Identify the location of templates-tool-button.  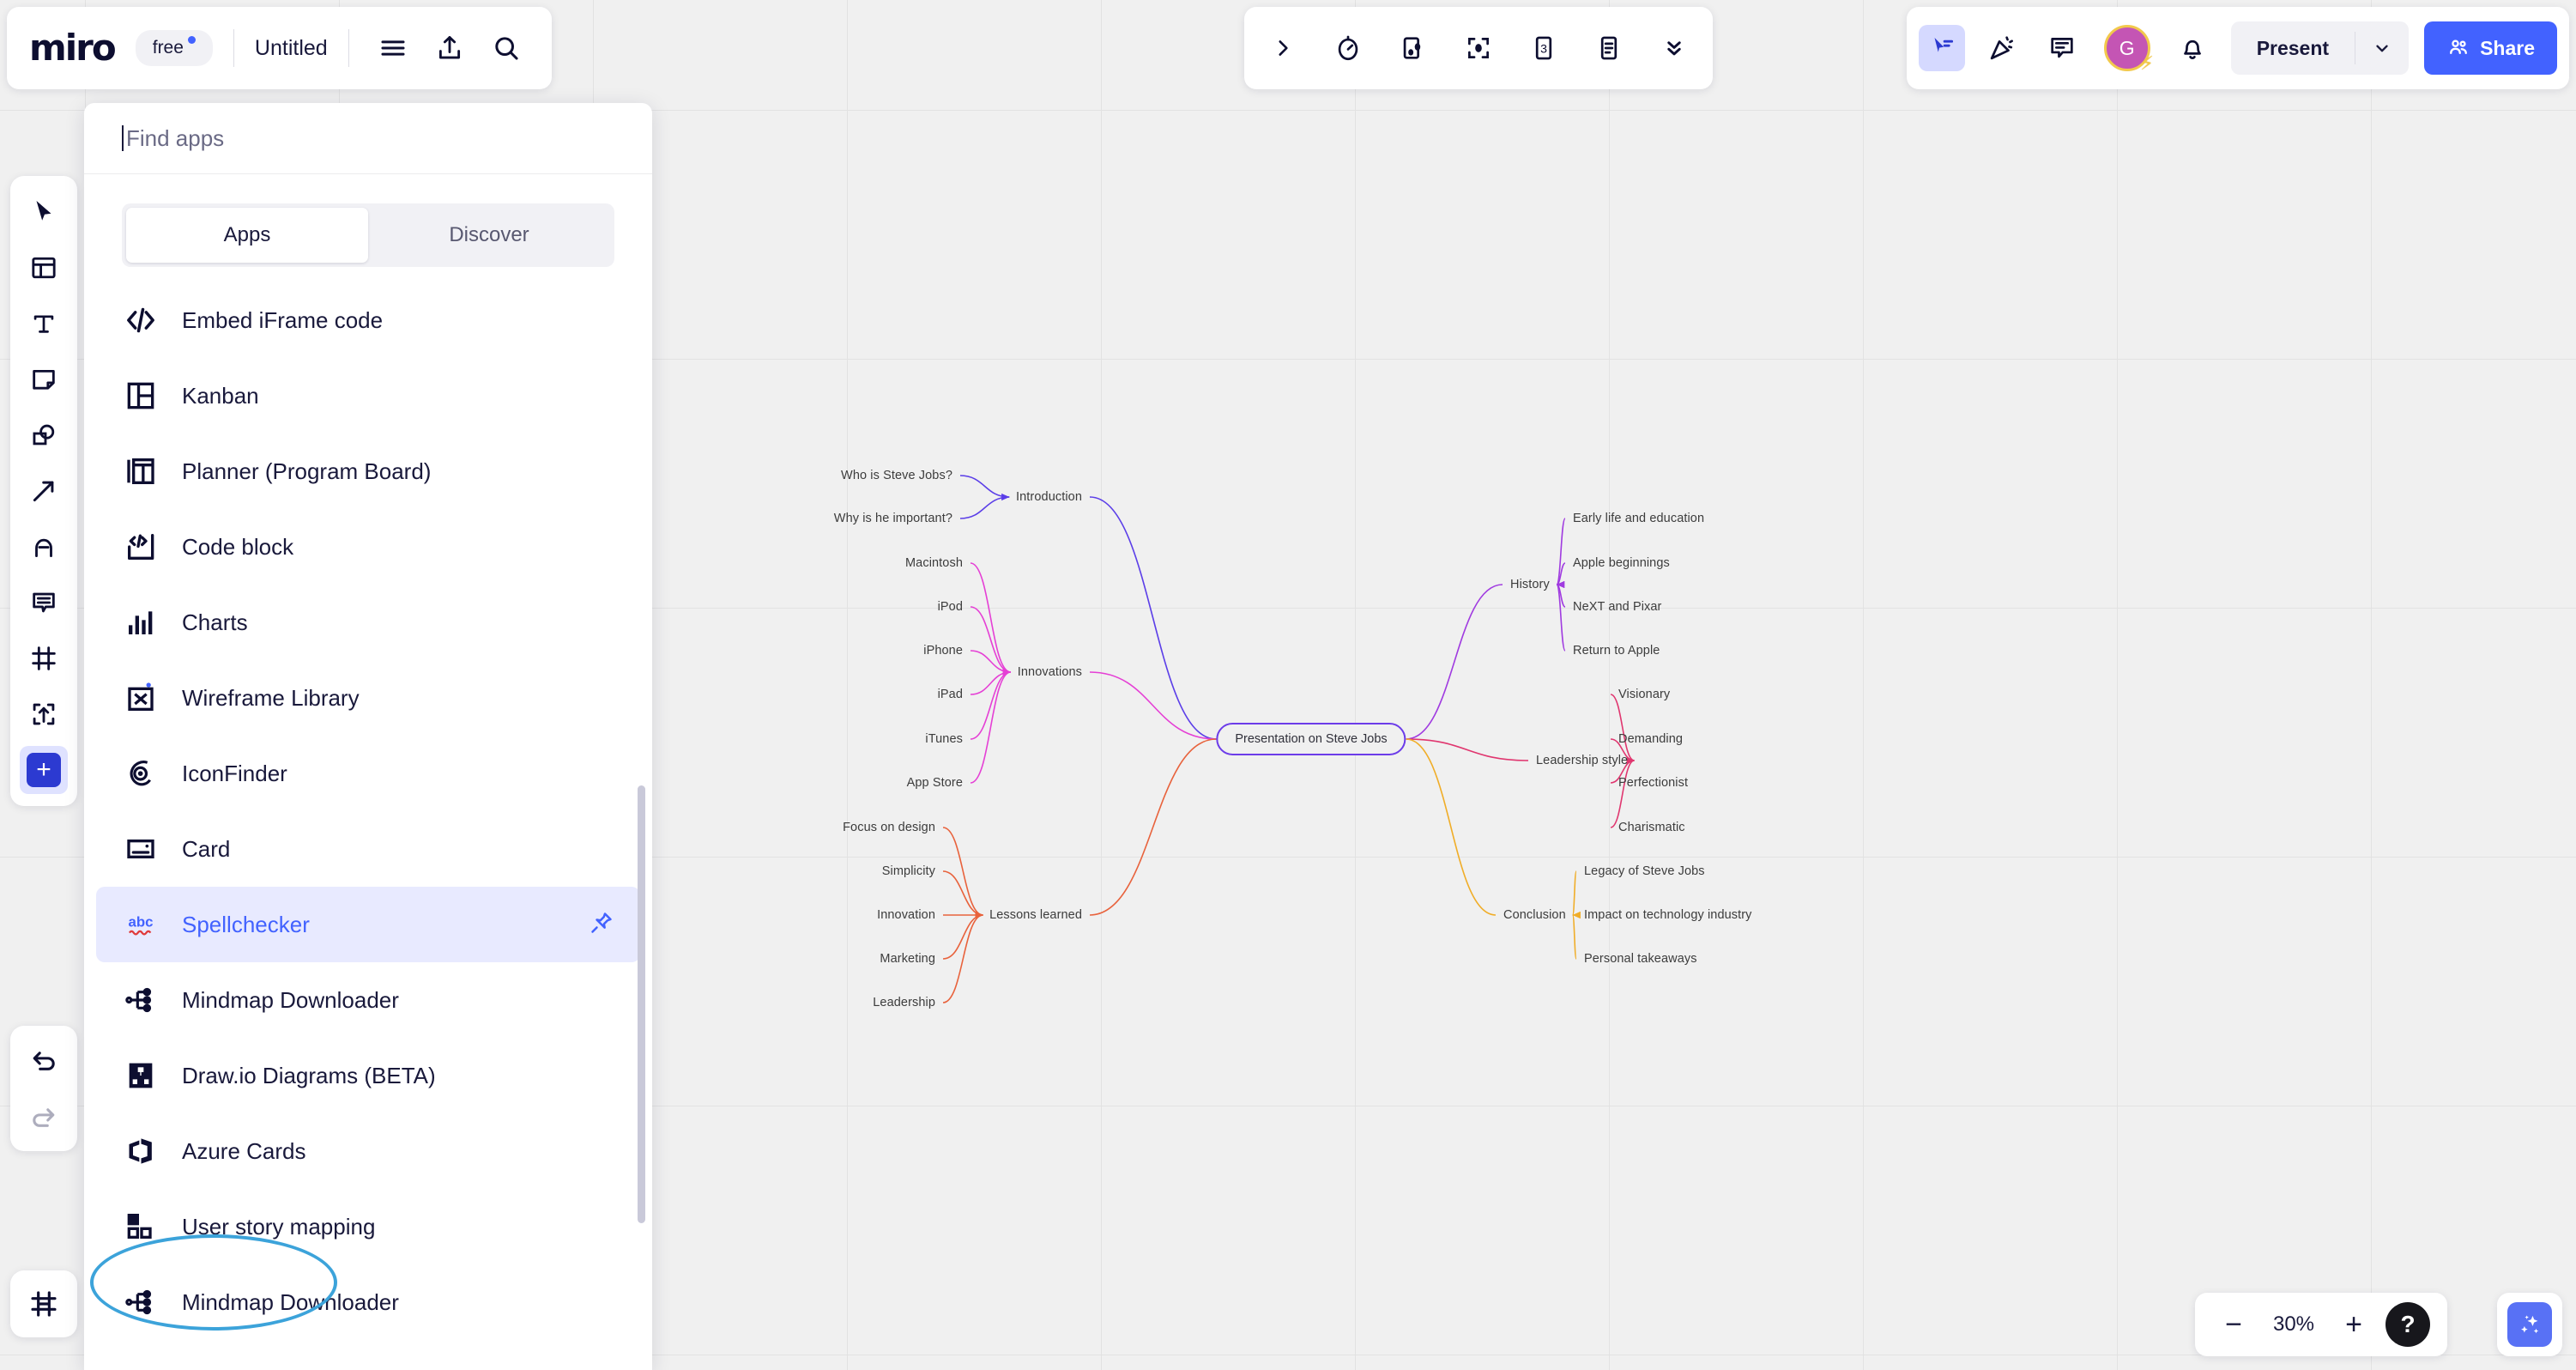
(44, 268).